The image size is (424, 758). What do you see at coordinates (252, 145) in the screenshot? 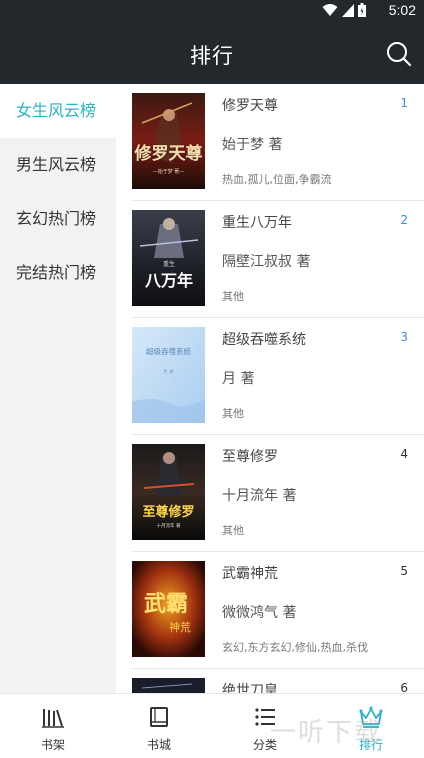
I see `book-author: 始于梦 著` at bounding box center [252, 145].